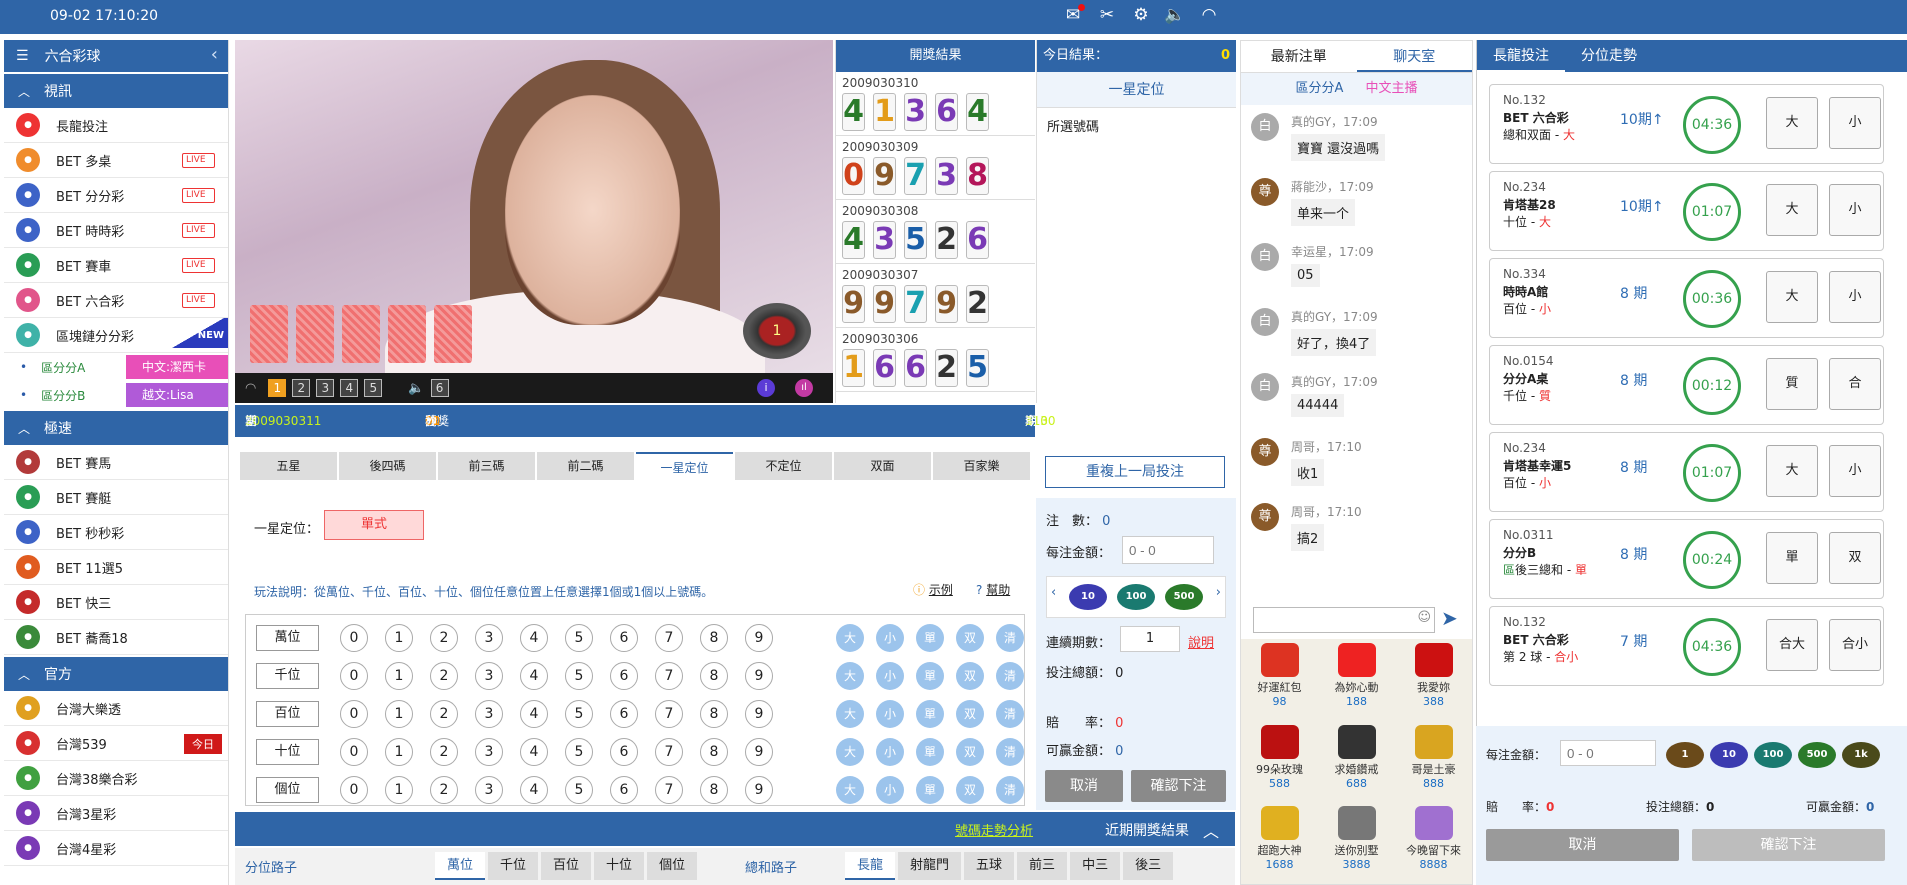 The width and height of the screenshot is (1907, 885). What do you see at coordinates (116, 602) in the screenshot?
I see `sidebar-item: ● BET 快三` at bounding box center [116, 602].